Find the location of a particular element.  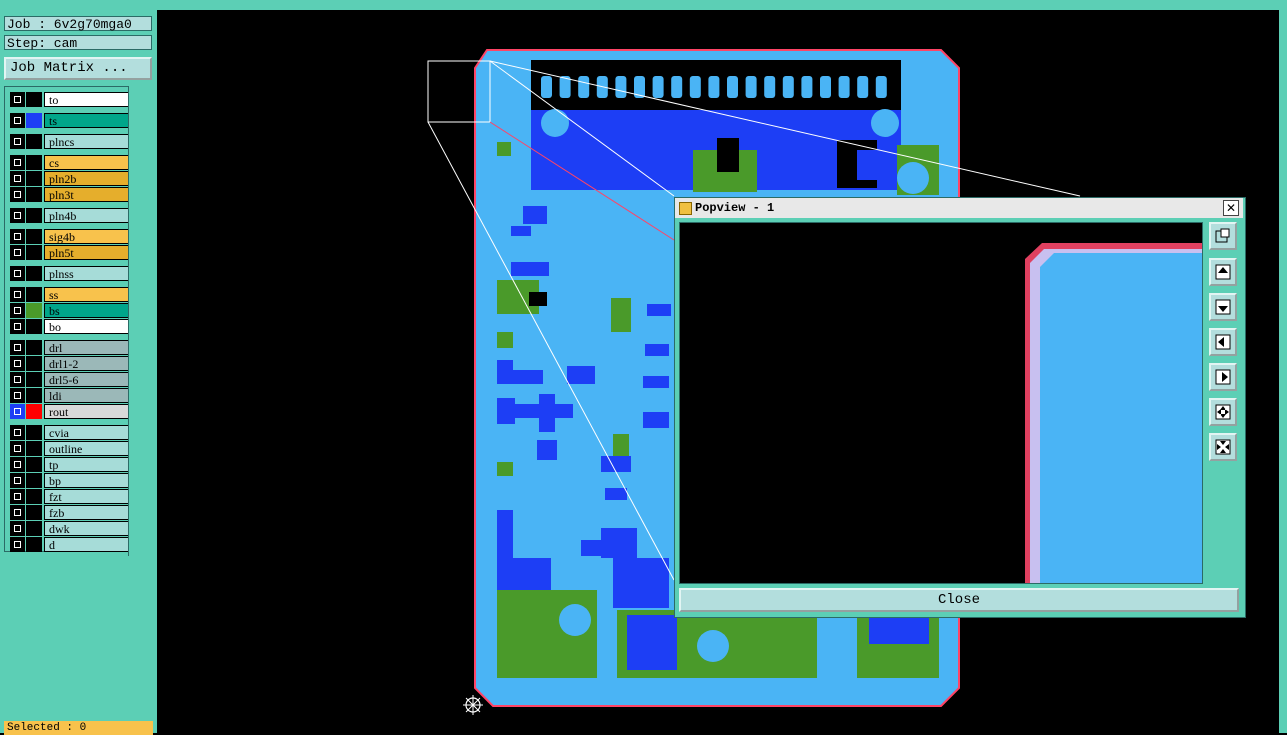

layer-row-bp: bp is located at coordinates (70, 480).